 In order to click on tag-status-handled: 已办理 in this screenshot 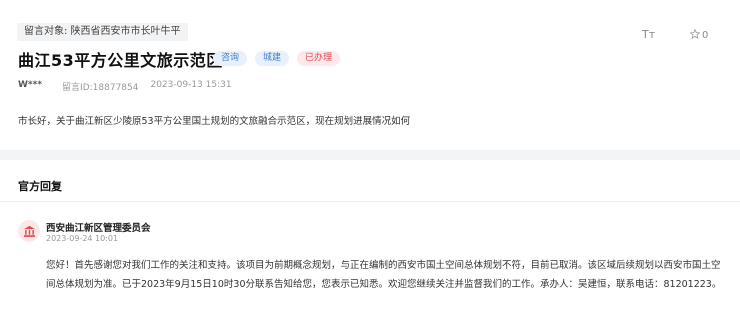, I will do `click(319, 58)`.